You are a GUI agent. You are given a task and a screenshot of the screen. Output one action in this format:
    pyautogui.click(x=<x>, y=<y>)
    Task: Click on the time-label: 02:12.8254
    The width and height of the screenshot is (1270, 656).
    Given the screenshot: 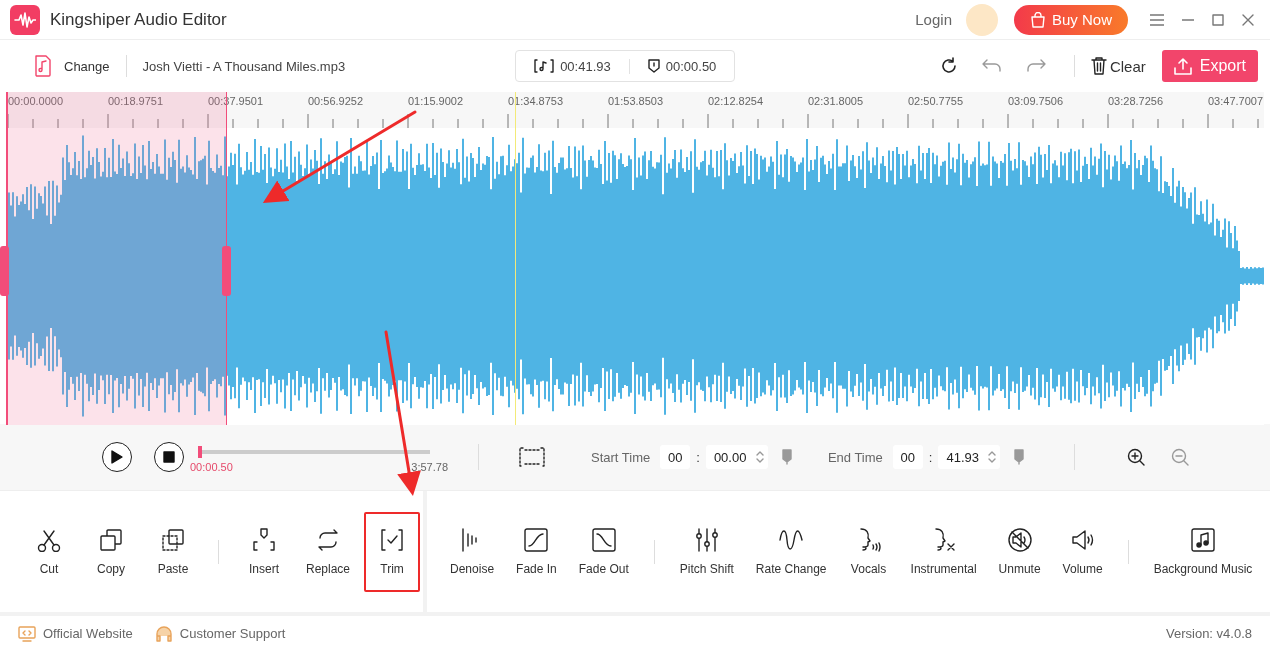 What is the action you would take?
    pyautogui.click(x=736, y=101)
    